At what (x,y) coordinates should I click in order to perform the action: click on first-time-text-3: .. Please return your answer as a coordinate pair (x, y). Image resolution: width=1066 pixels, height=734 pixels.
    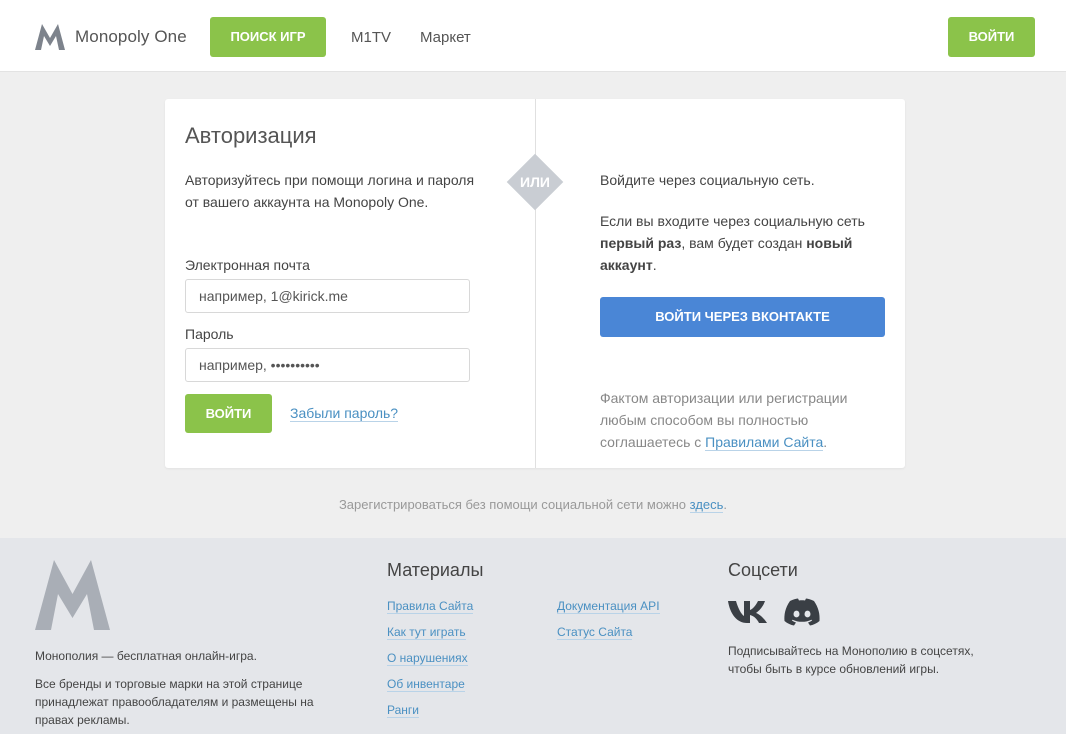
    Looking at the image, I should click on (654, 265).